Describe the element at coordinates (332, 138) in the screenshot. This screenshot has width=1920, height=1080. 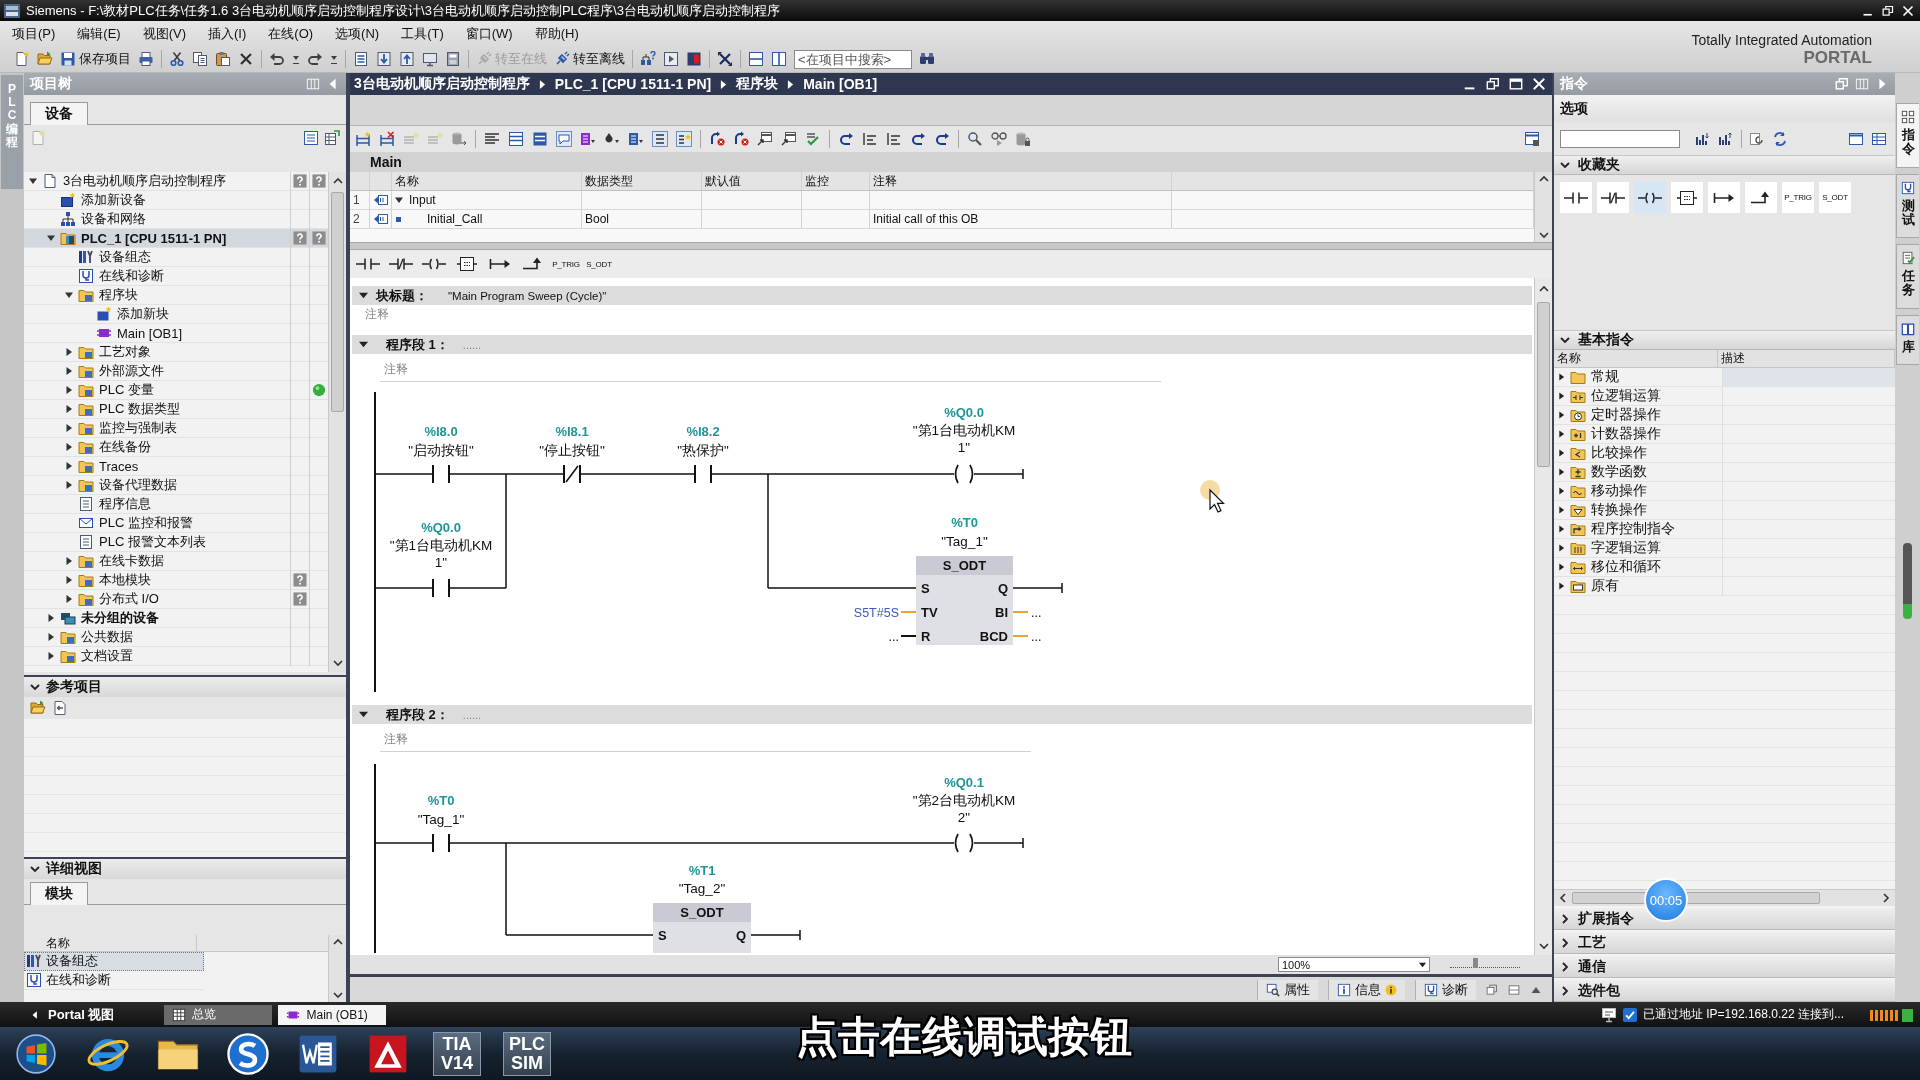
I see `table-arrow-icon` at that location.